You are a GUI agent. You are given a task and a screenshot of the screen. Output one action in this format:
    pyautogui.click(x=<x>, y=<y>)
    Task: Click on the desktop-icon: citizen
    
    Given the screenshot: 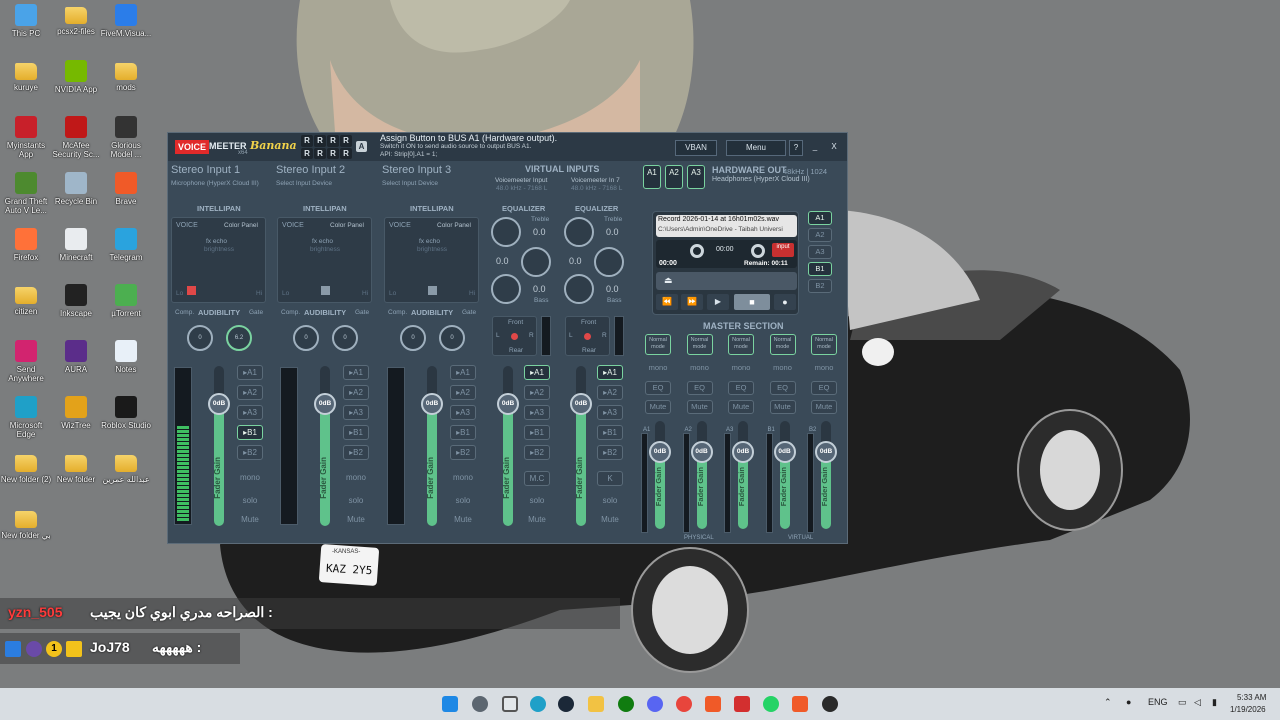 What is the action you would take?
    pyautogui.click(x=26, y=300)
    